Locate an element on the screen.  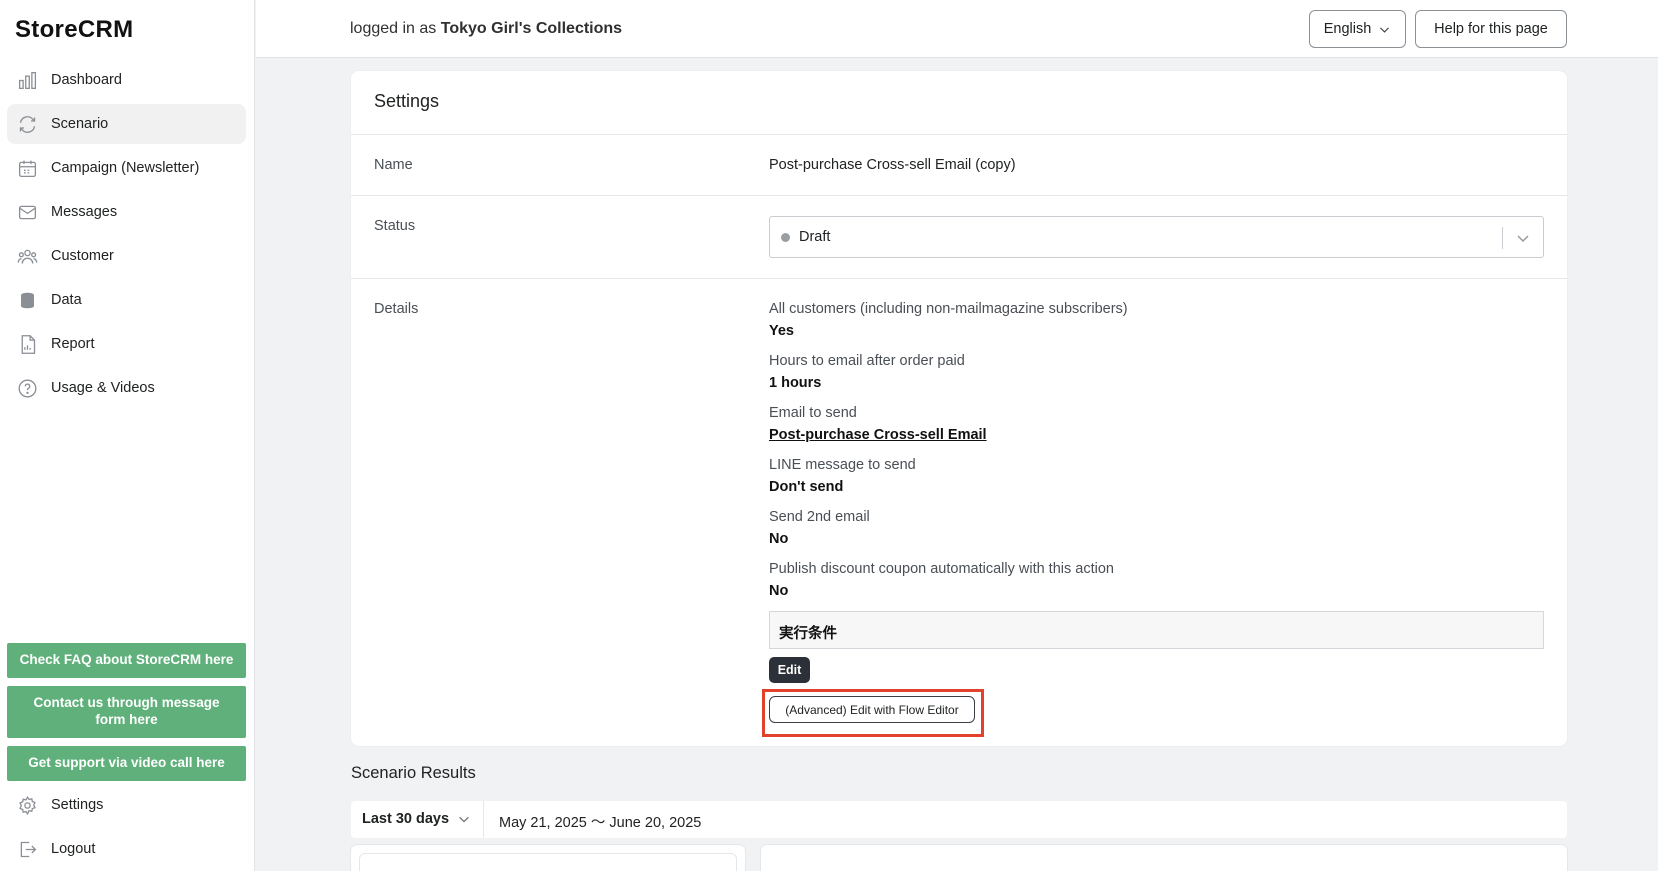
nav-logout: Logout is located at coordinates (126, 849).